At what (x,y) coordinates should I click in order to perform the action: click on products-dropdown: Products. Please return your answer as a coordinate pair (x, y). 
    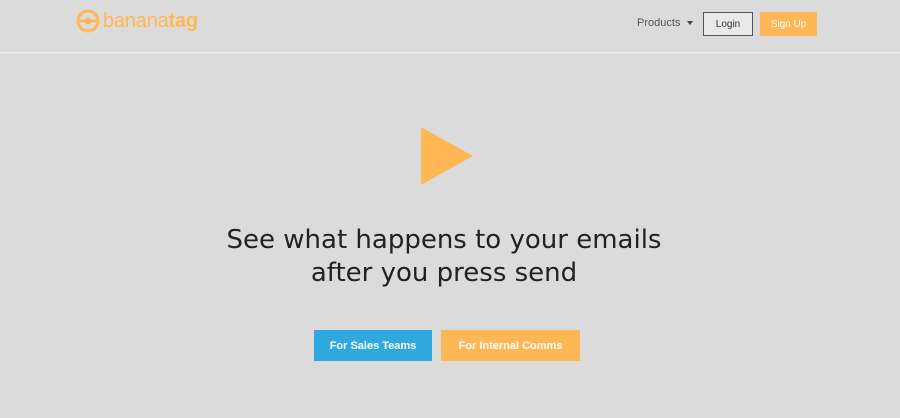
    Looking at the image, I should click on (665, 23).